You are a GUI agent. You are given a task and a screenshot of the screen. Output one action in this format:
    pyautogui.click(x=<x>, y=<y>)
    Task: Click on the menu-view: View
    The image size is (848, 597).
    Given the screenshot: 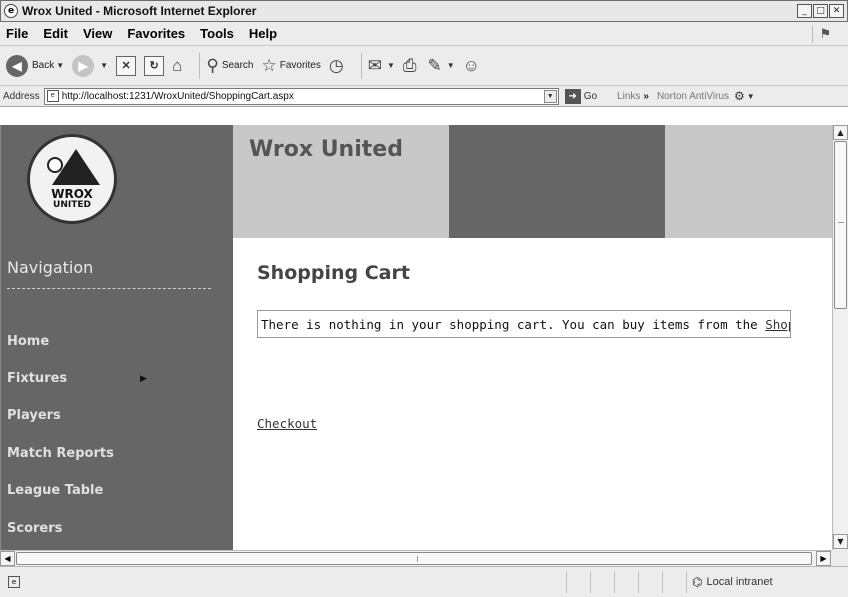 What is the action you would take?
    pyautogui.click(x=97, y=33)
    